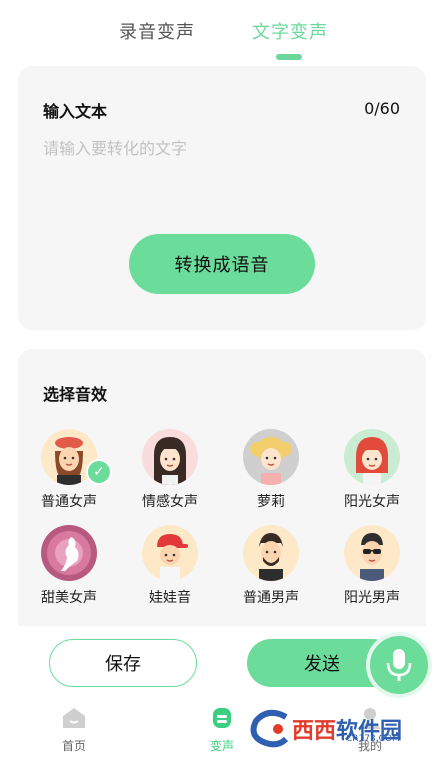 This screenshot has width=444, height=759. Describe the element at coordinates (382, 108) in the screenshot. I see `char-counter: 0/60` at that location.